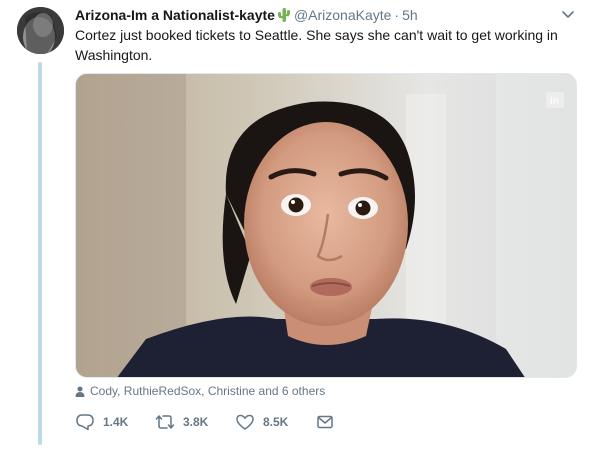 This screenshot has height=451, width=597. Describe the element at coordinates (410, 15) in the screenshot. I see `timestamp: 5h` at that location.